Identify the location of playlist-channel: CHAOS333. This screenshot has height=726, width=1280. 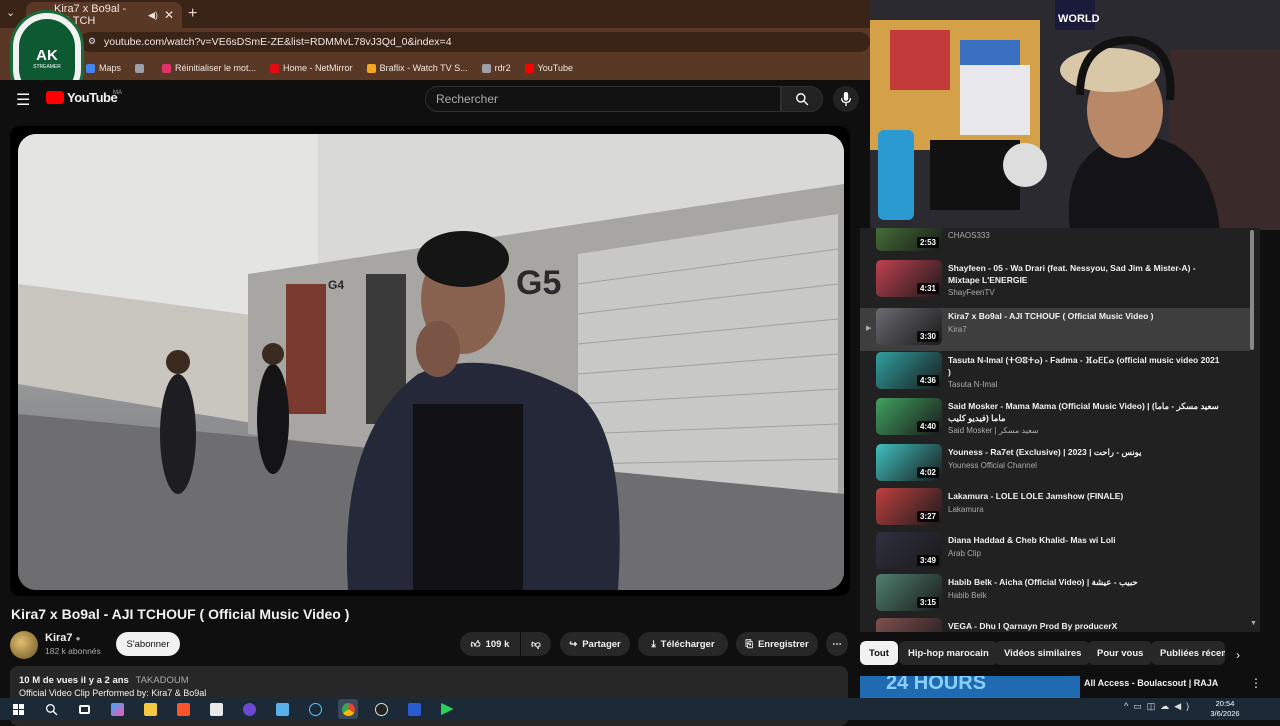
(969, 235).